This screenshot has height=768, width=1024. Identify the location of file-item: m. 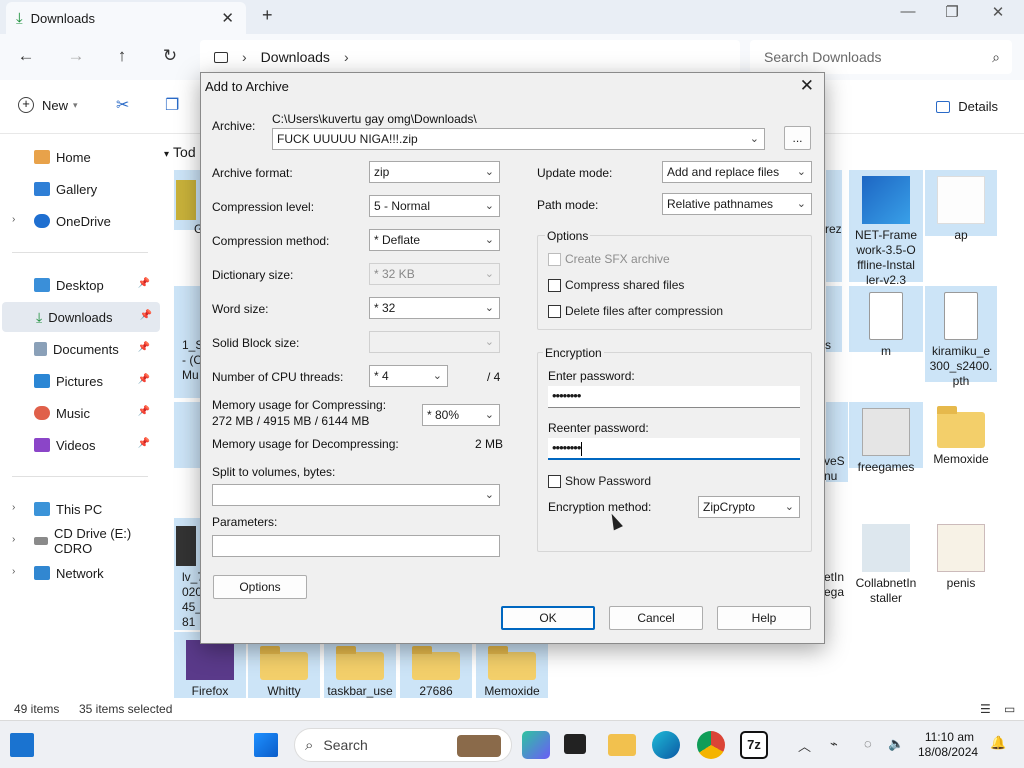
(886, 322).